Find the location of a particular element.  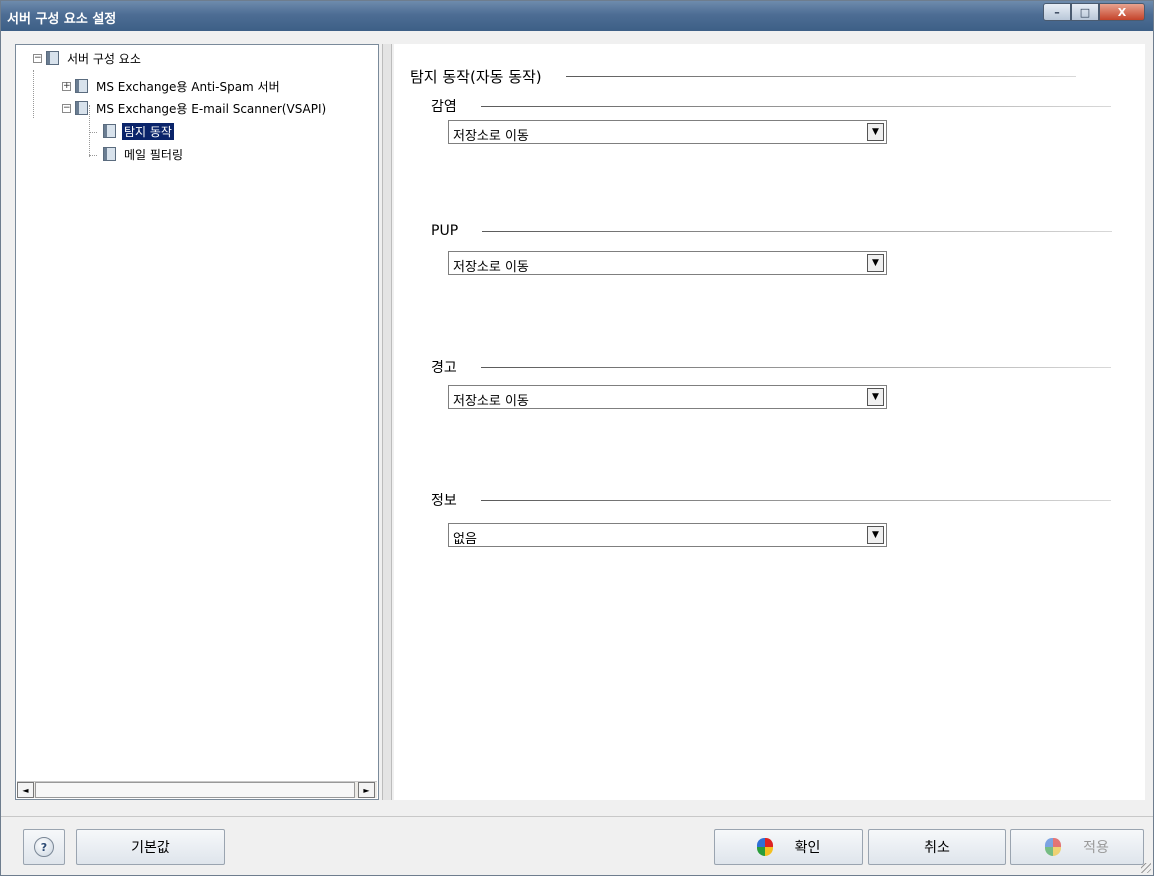

button-label: 확인 is located at coordinates (807, 848).